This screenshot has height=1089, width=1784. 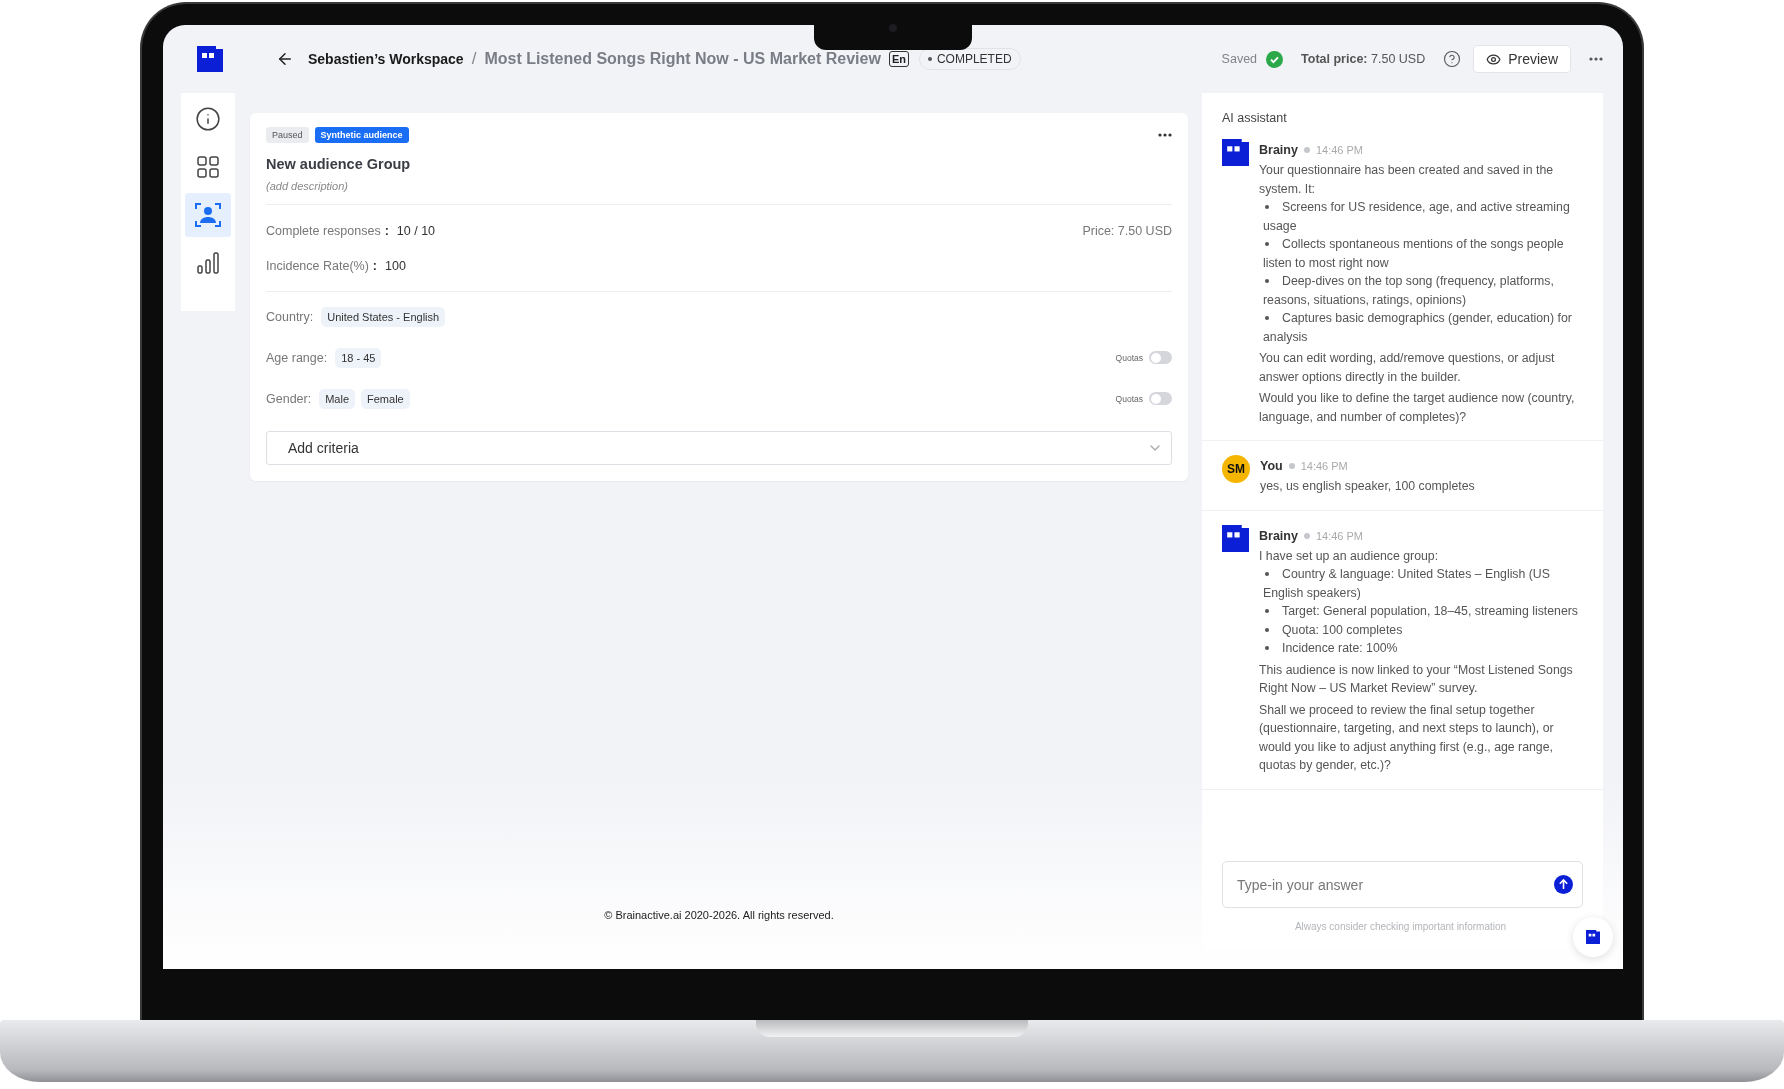 What do you see at coordinates (1407, 180) in the screenshot?
I see `message-text: Your questionnaire has been created and saved in the system. It:` at bounding box center [1407, 180].